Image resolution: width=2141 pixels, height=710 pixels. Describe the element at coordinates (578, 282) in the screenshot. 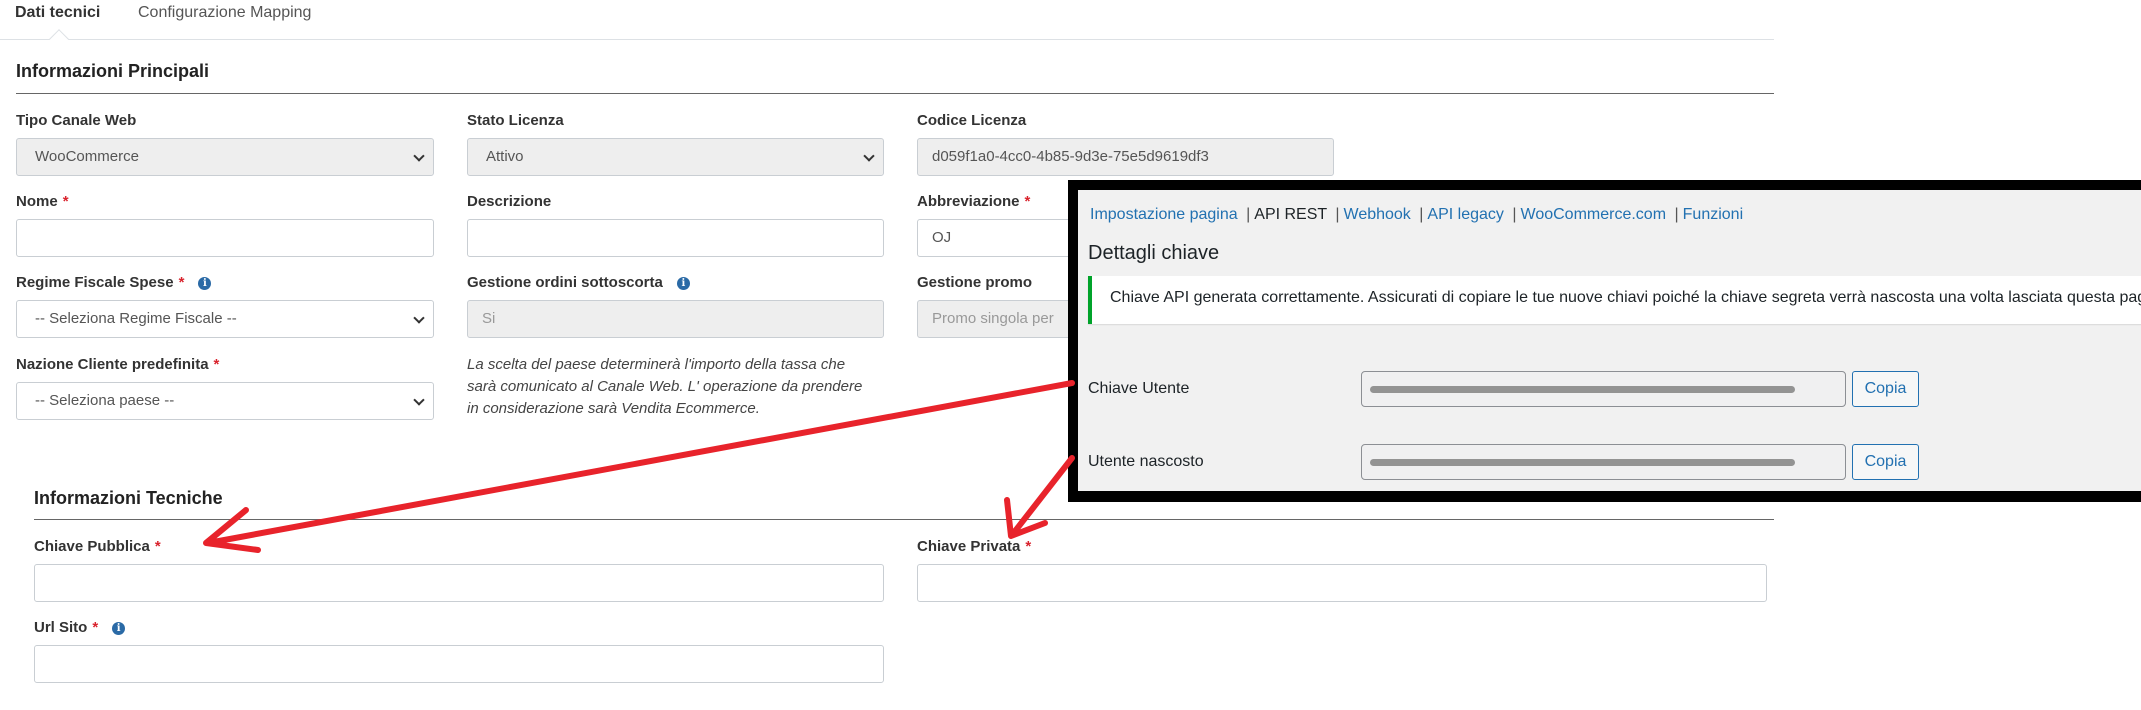

I see `label-gestione-ordini: Gestione ordini sottoscorta i` at that location.